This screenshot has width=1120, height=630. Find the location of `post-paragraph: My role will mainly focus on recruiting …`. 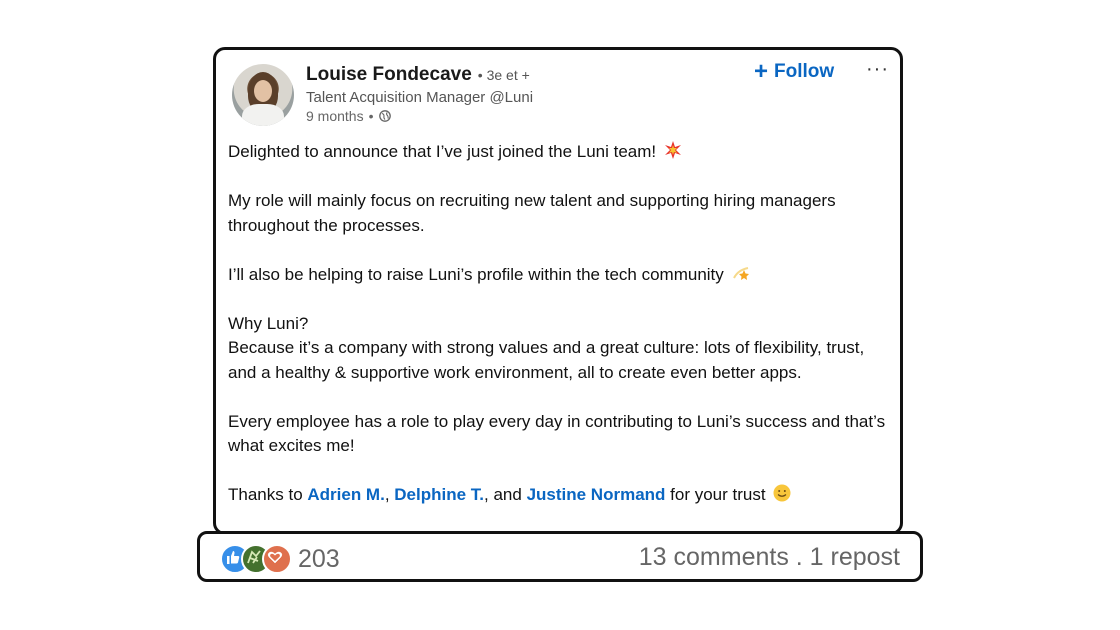

post-paragraph: My role will mainly focus on recruiting … is located at coordinates (562, 213).